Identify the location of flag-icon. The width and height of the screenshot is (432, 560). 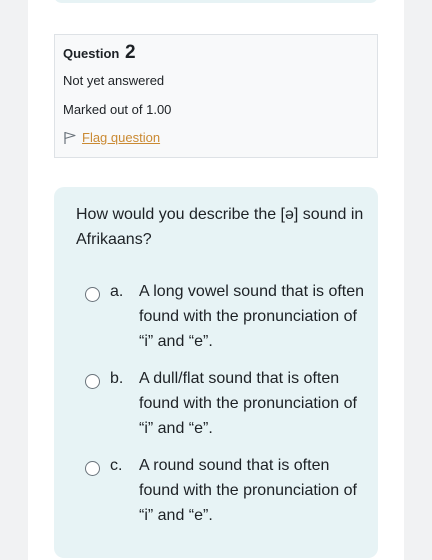
(70, 137).